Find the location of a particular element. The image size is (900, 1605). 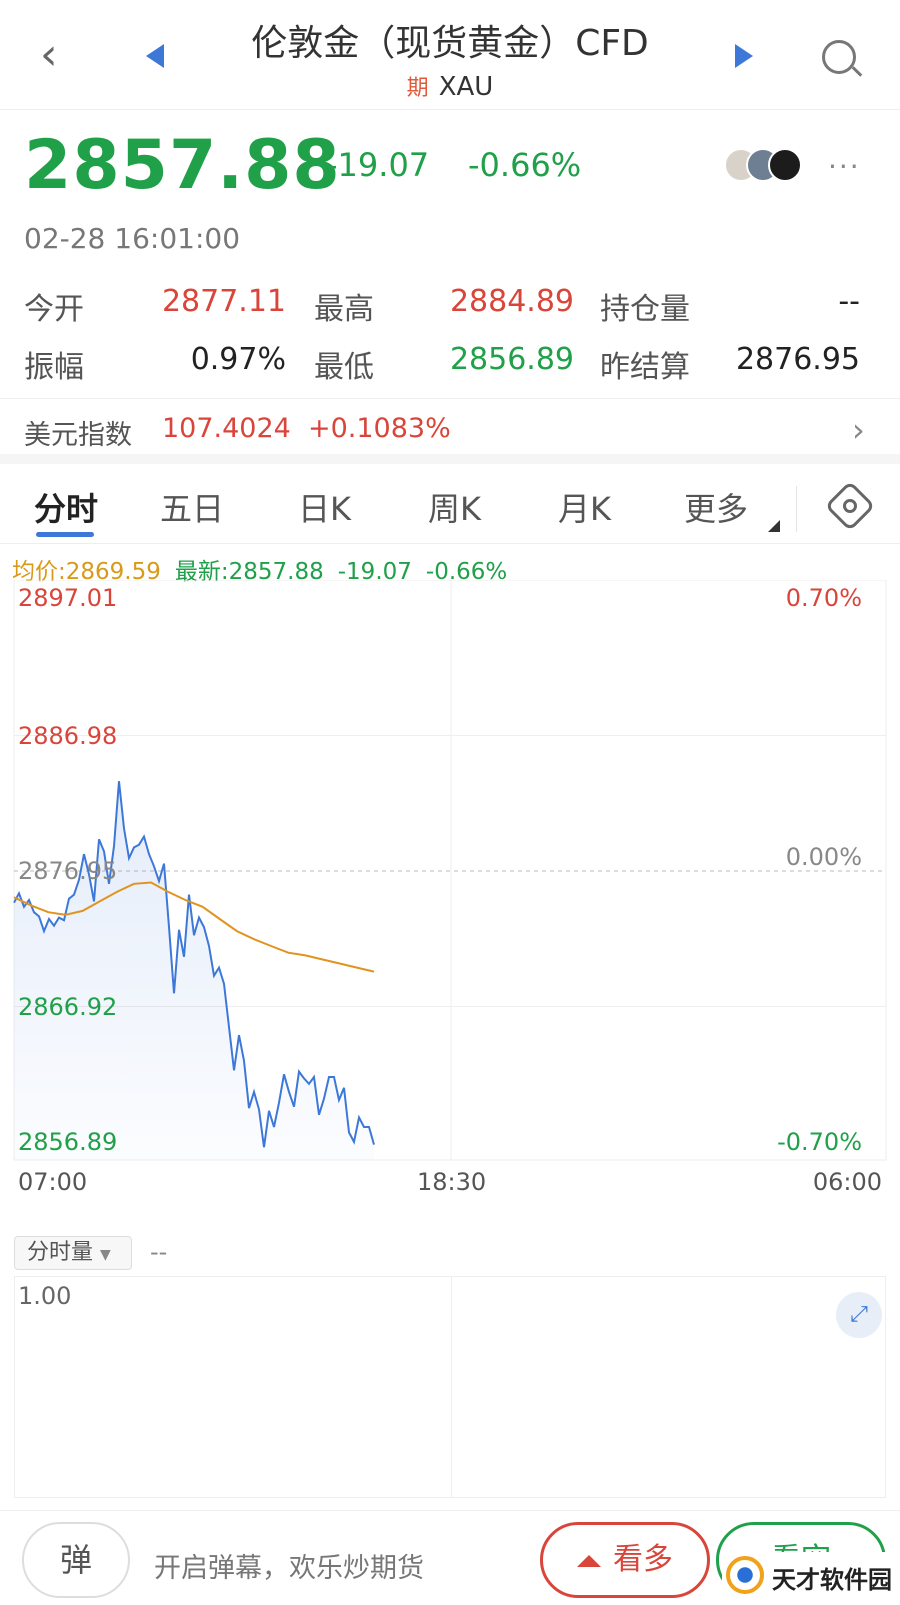

prev-symbol-icon is located at coordinates (155, 56).